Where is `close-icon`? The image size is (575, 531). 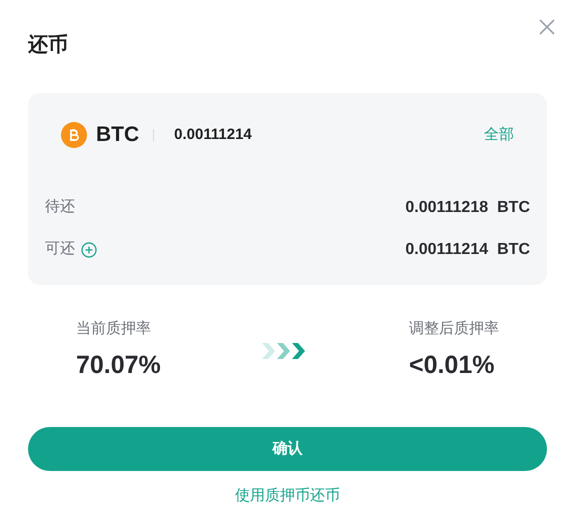
close-icon is located at coordinates (547, 27).